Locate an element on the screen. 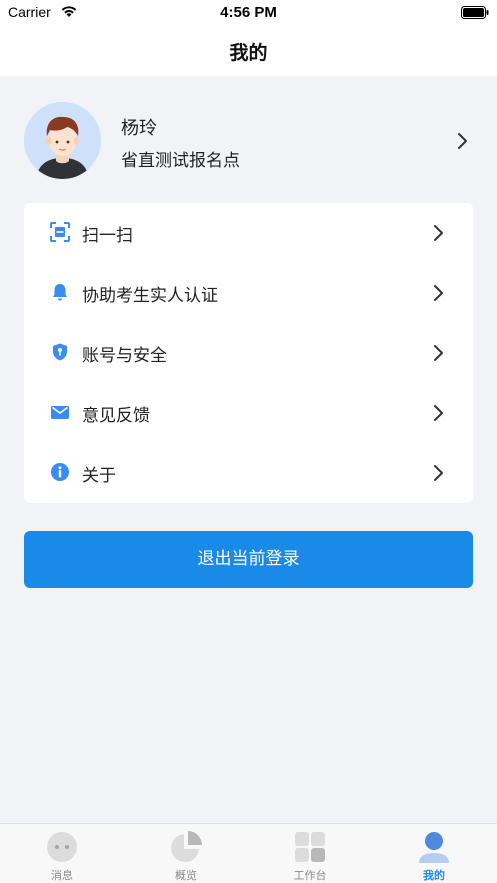 Image resolution: width=497 pixels, height=883 pixels. profile-row: 杨玲 省直测试报名点 is located at coordinates (248, 140).